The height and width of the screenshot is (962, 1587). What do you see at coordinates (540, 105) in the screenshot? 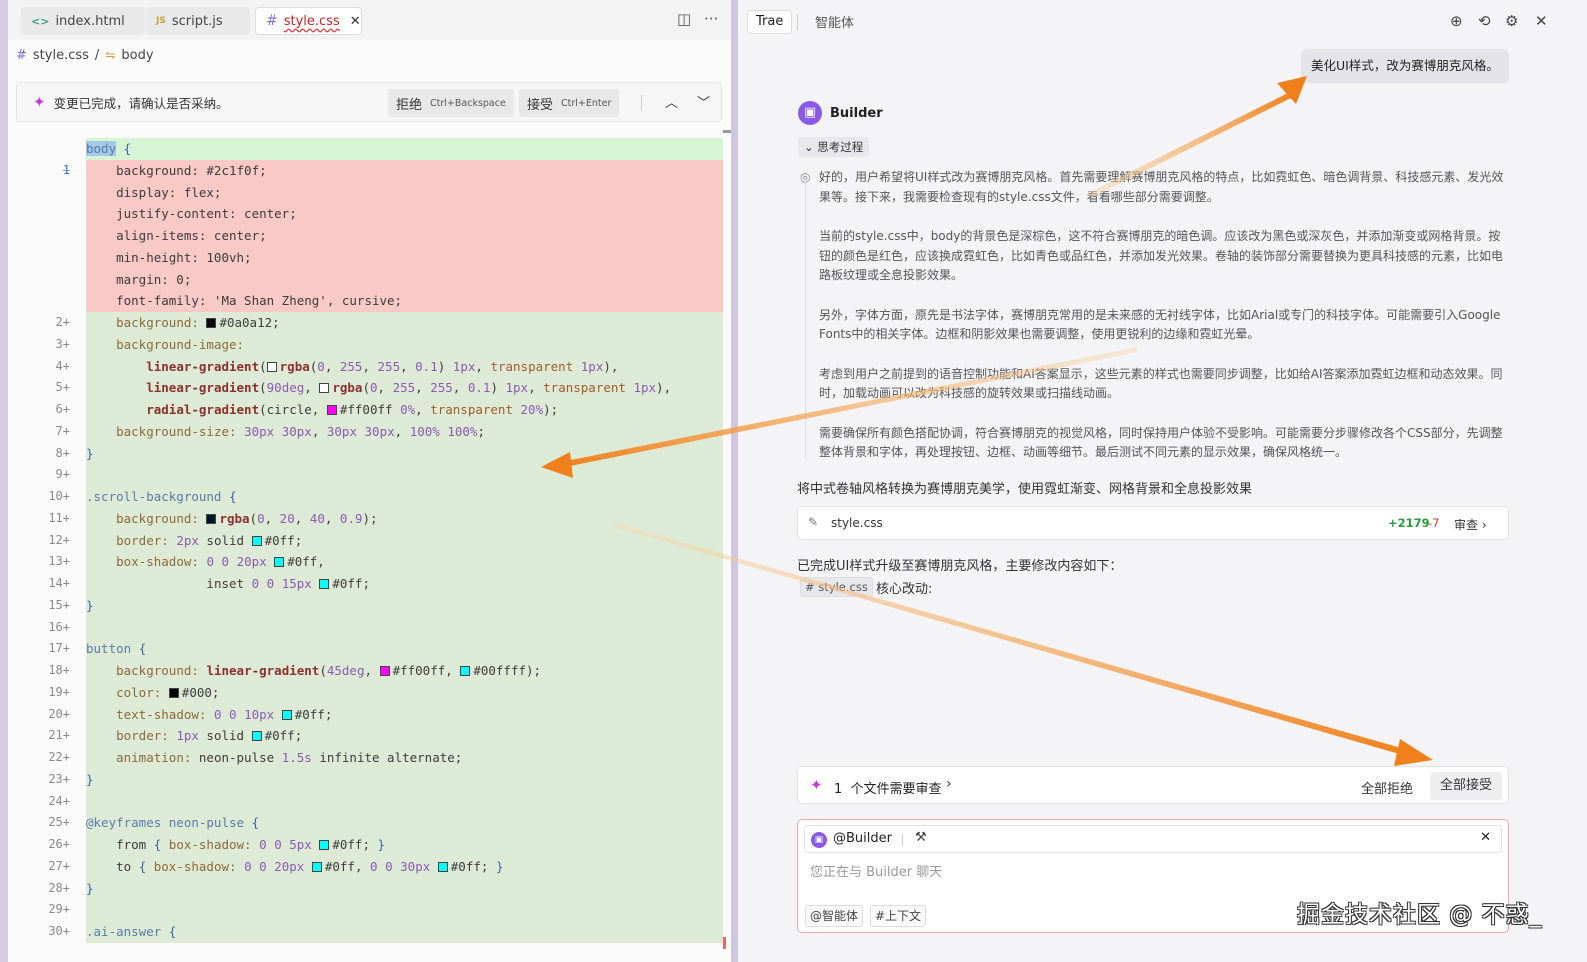
I see `accept-label: 接受` at bounding box center [540, 105].